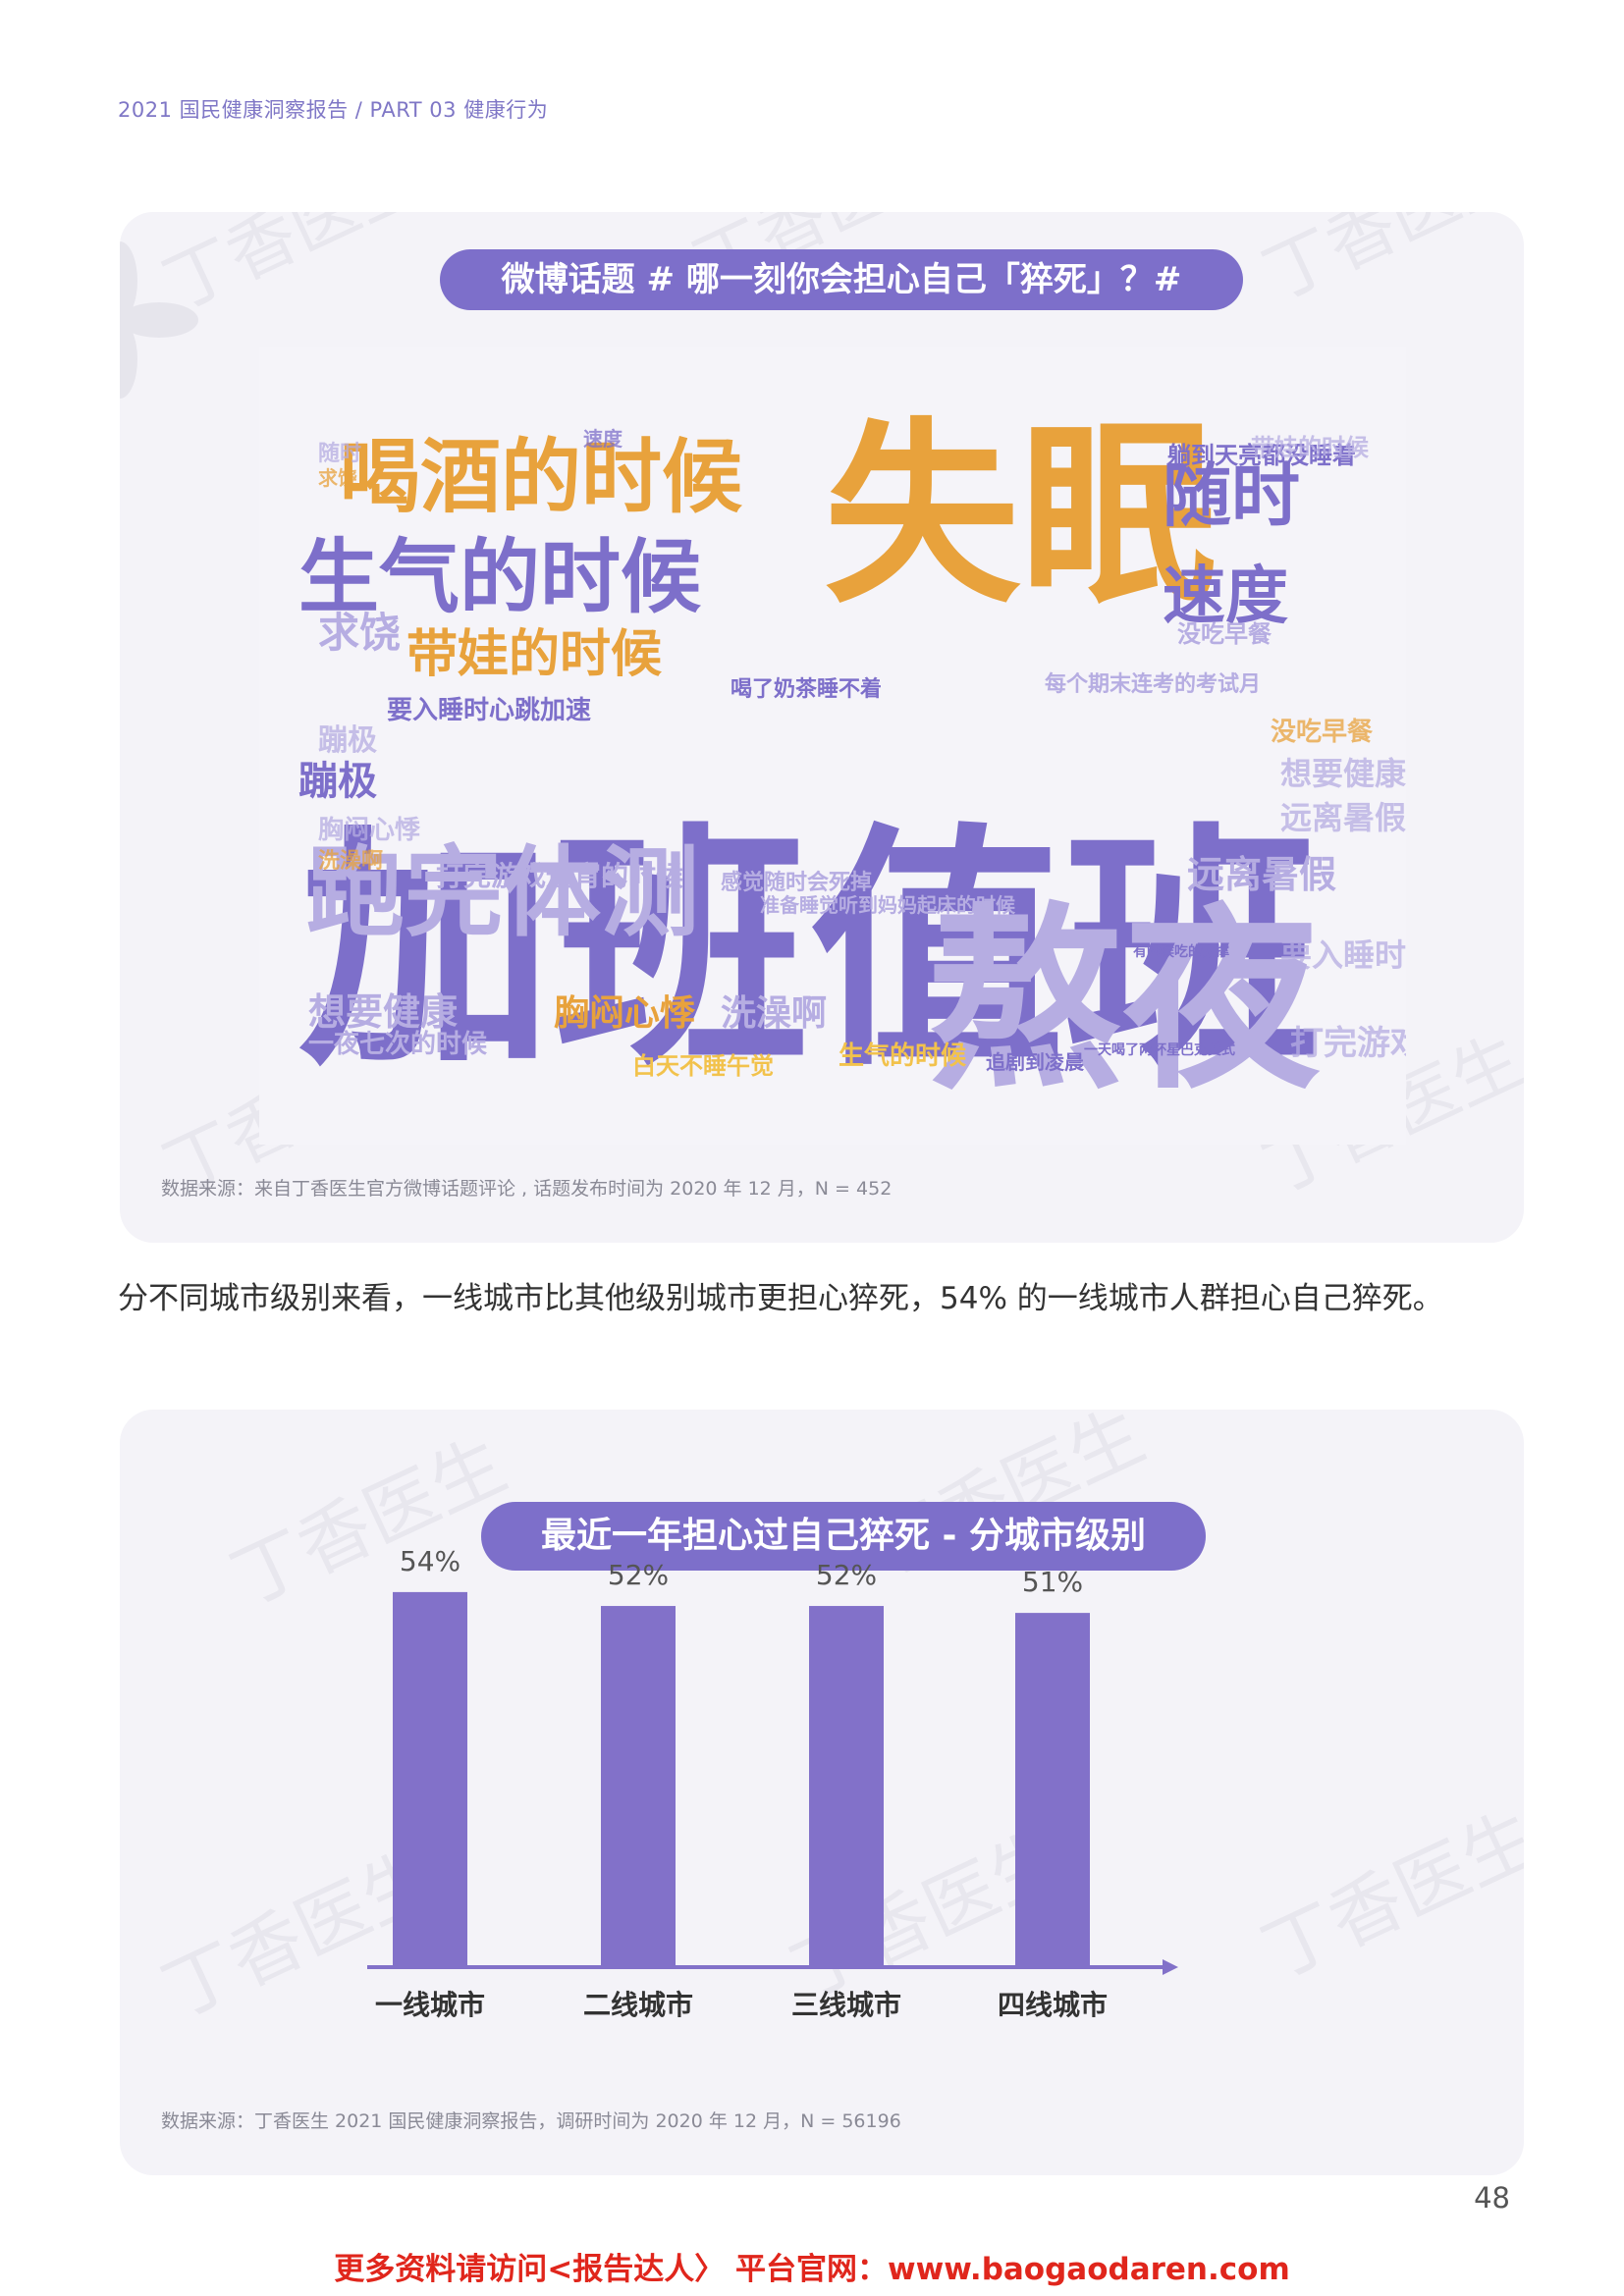 The width and height of the screenshot is (1624, 2296). What do you see at coordinates (796, 882) in the screenshot?
I see `cloud-word: 感觉随时会死掉` at bounding box center [796, 882].